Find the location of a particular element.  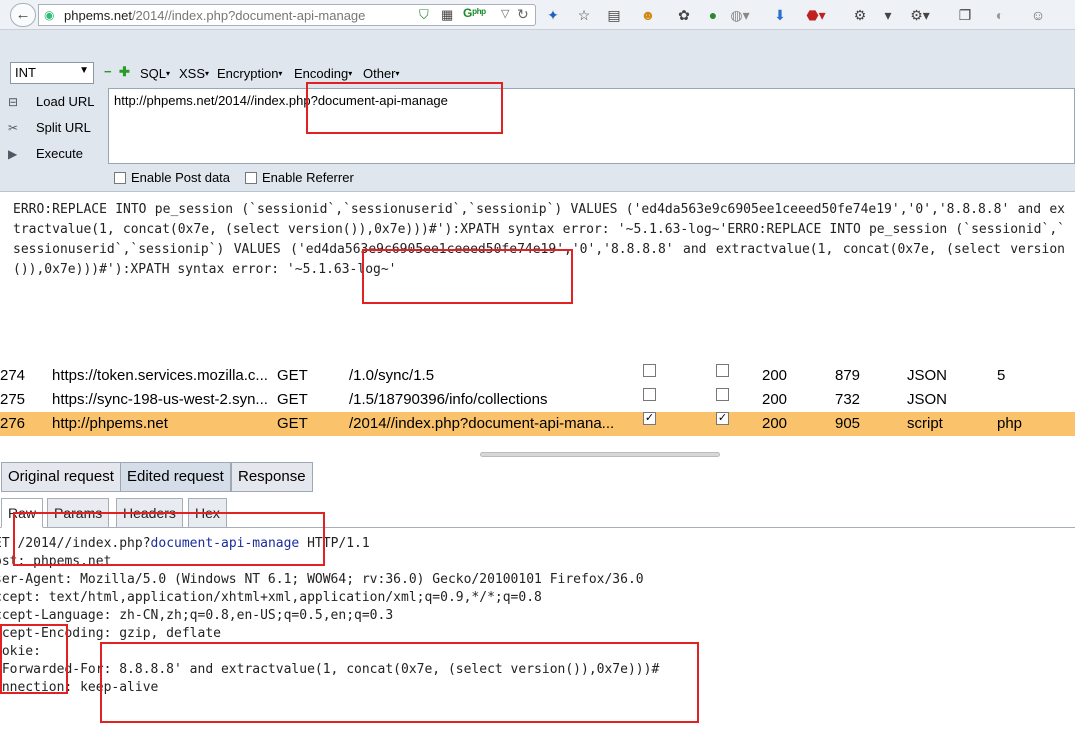

tab-response: Response is located at coordinates (272, 477).